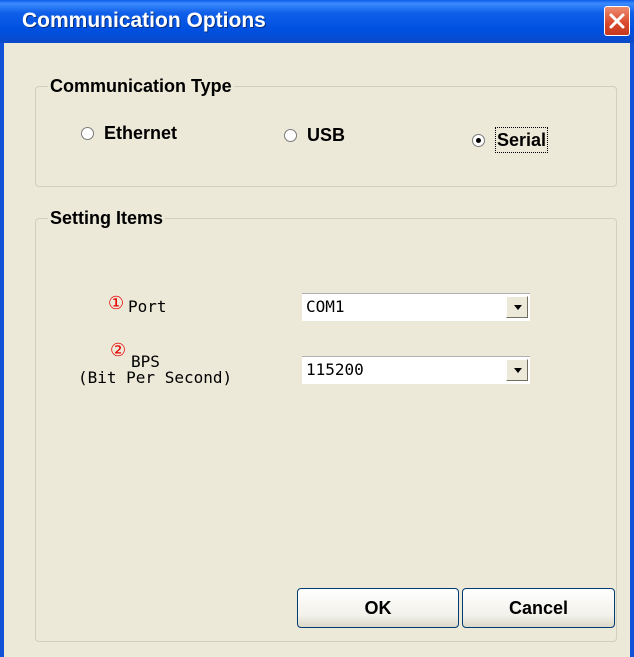 The width and height of the screenshot is (634, 657). I want to click on radio-ethernet-indicator, so click(87, 133).